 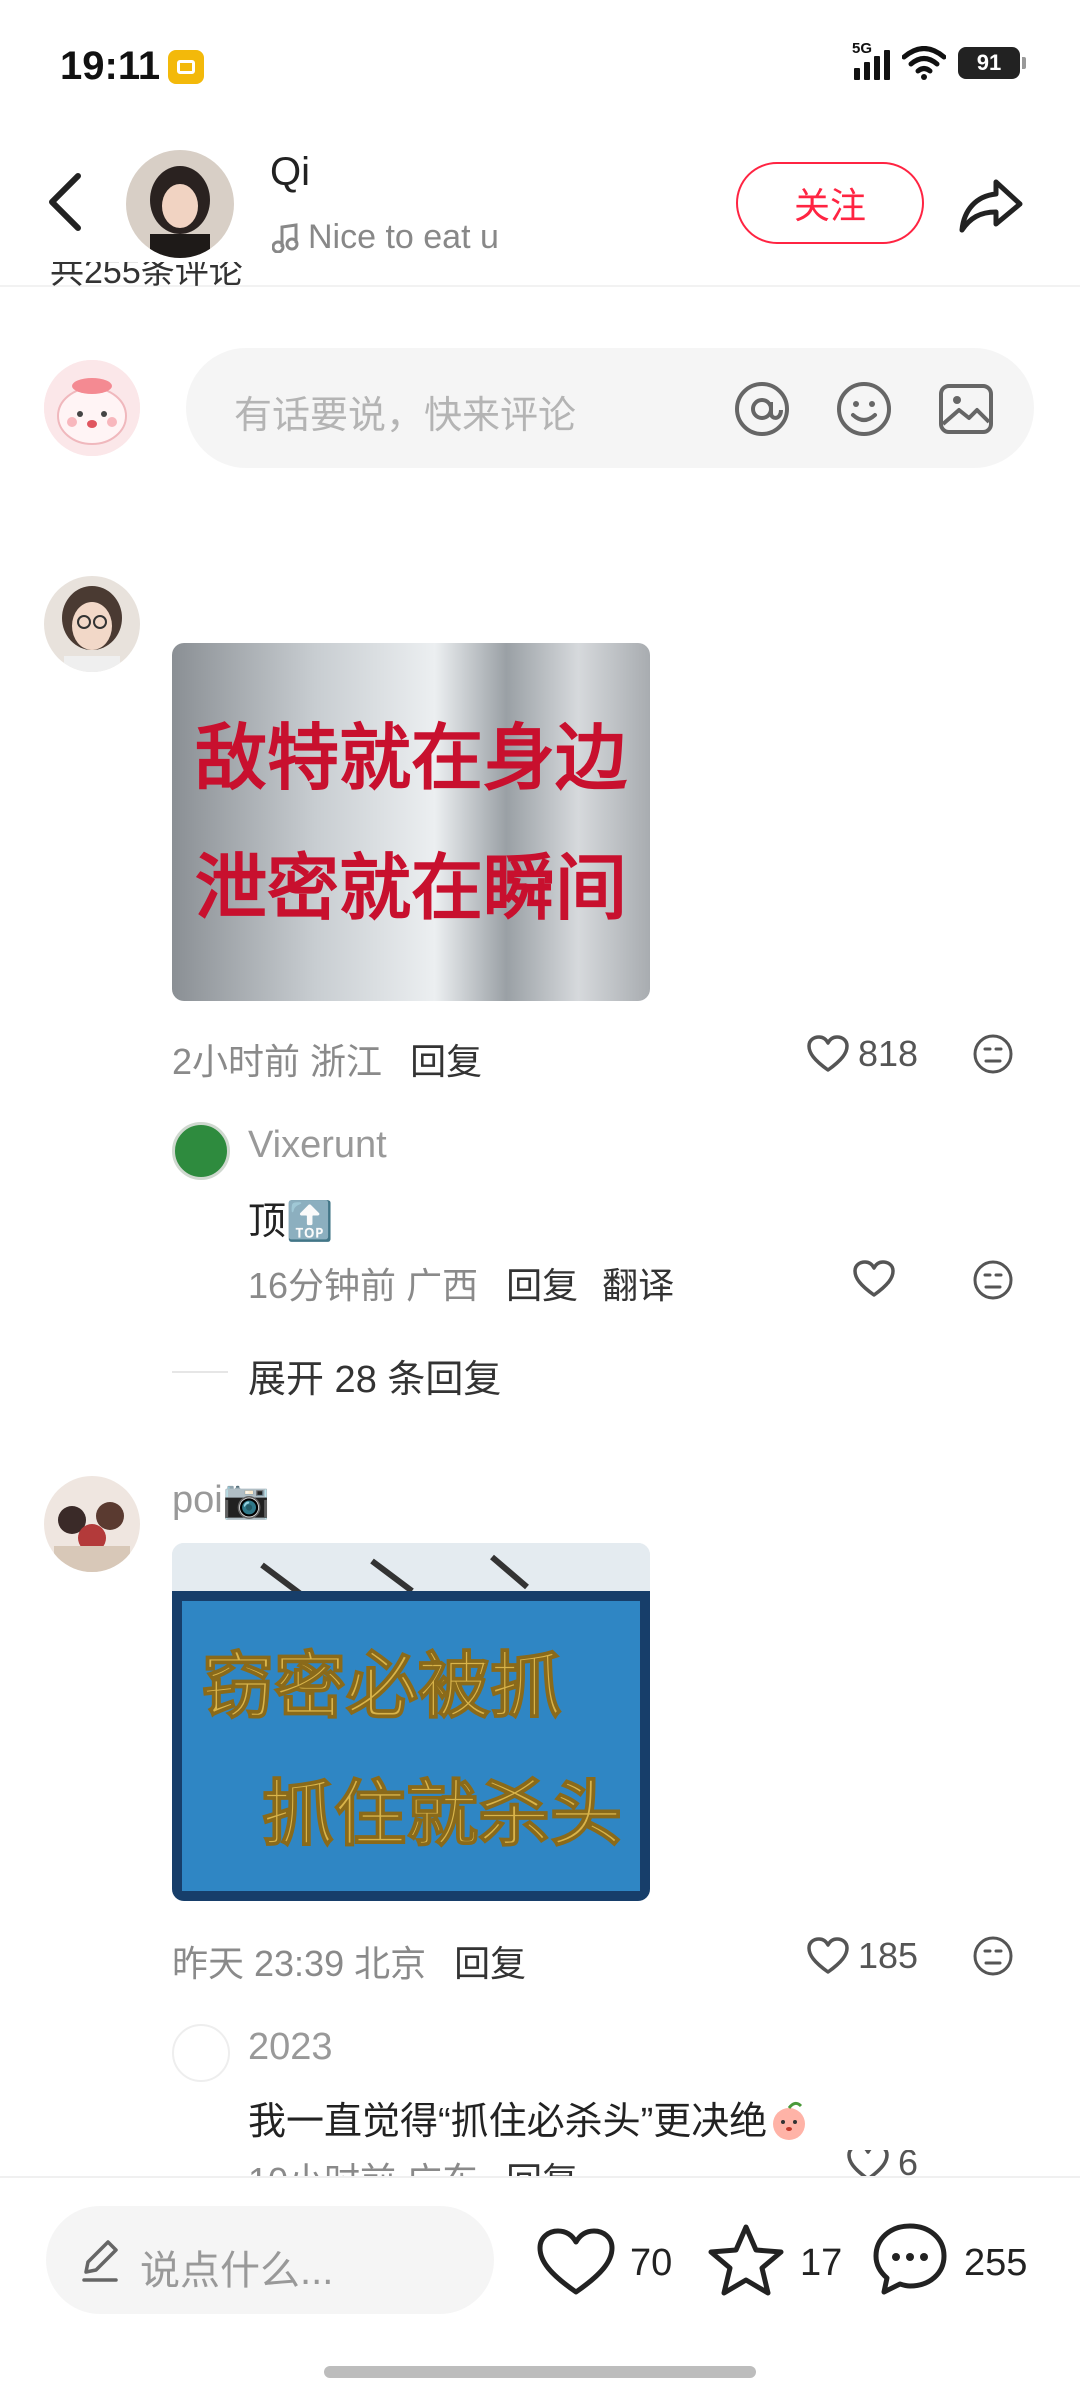 What do you see at coordinates (92, 408) in the screenshot?
I see `my-avatar` at bounding box center [92, 408].